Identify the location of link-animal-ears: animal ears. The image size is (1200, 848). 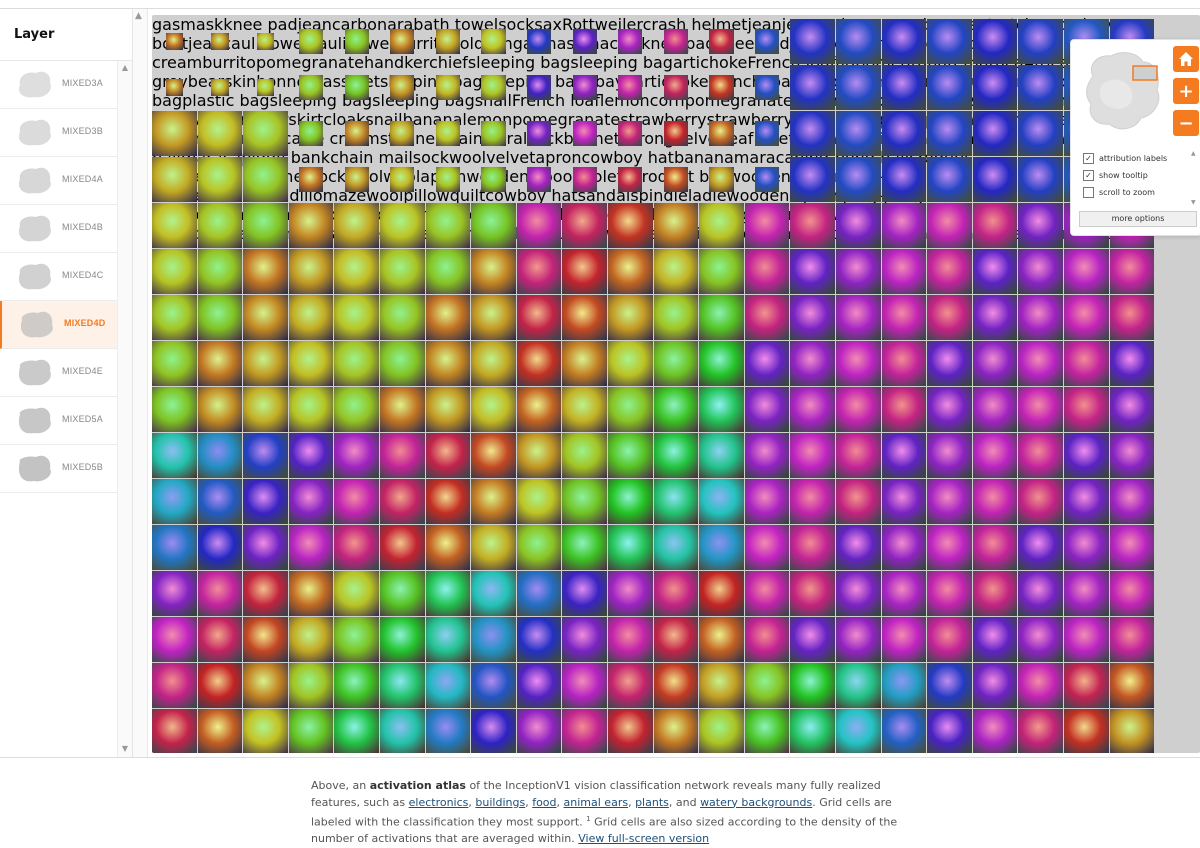
(596, 802).